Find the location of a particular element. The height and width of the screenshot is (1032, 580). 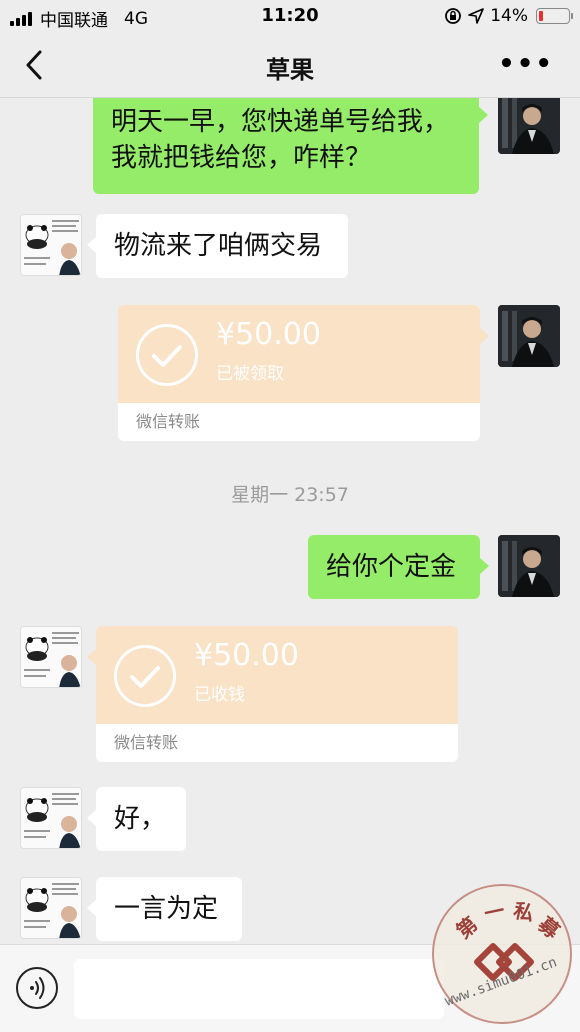

transfer-card-header: ¥50.00 已被领取 is located at coordinates (299, 354).